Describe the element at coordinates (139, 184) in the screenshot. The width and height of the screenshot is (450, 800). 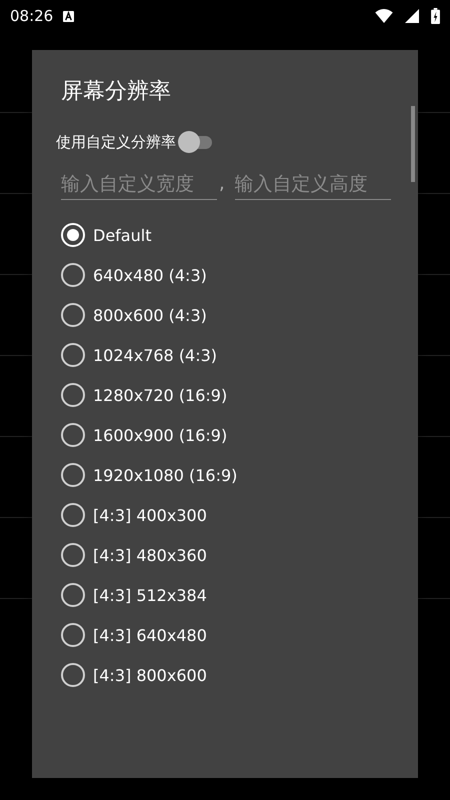
I see `width-field: 输入自定义宽度` at that location.